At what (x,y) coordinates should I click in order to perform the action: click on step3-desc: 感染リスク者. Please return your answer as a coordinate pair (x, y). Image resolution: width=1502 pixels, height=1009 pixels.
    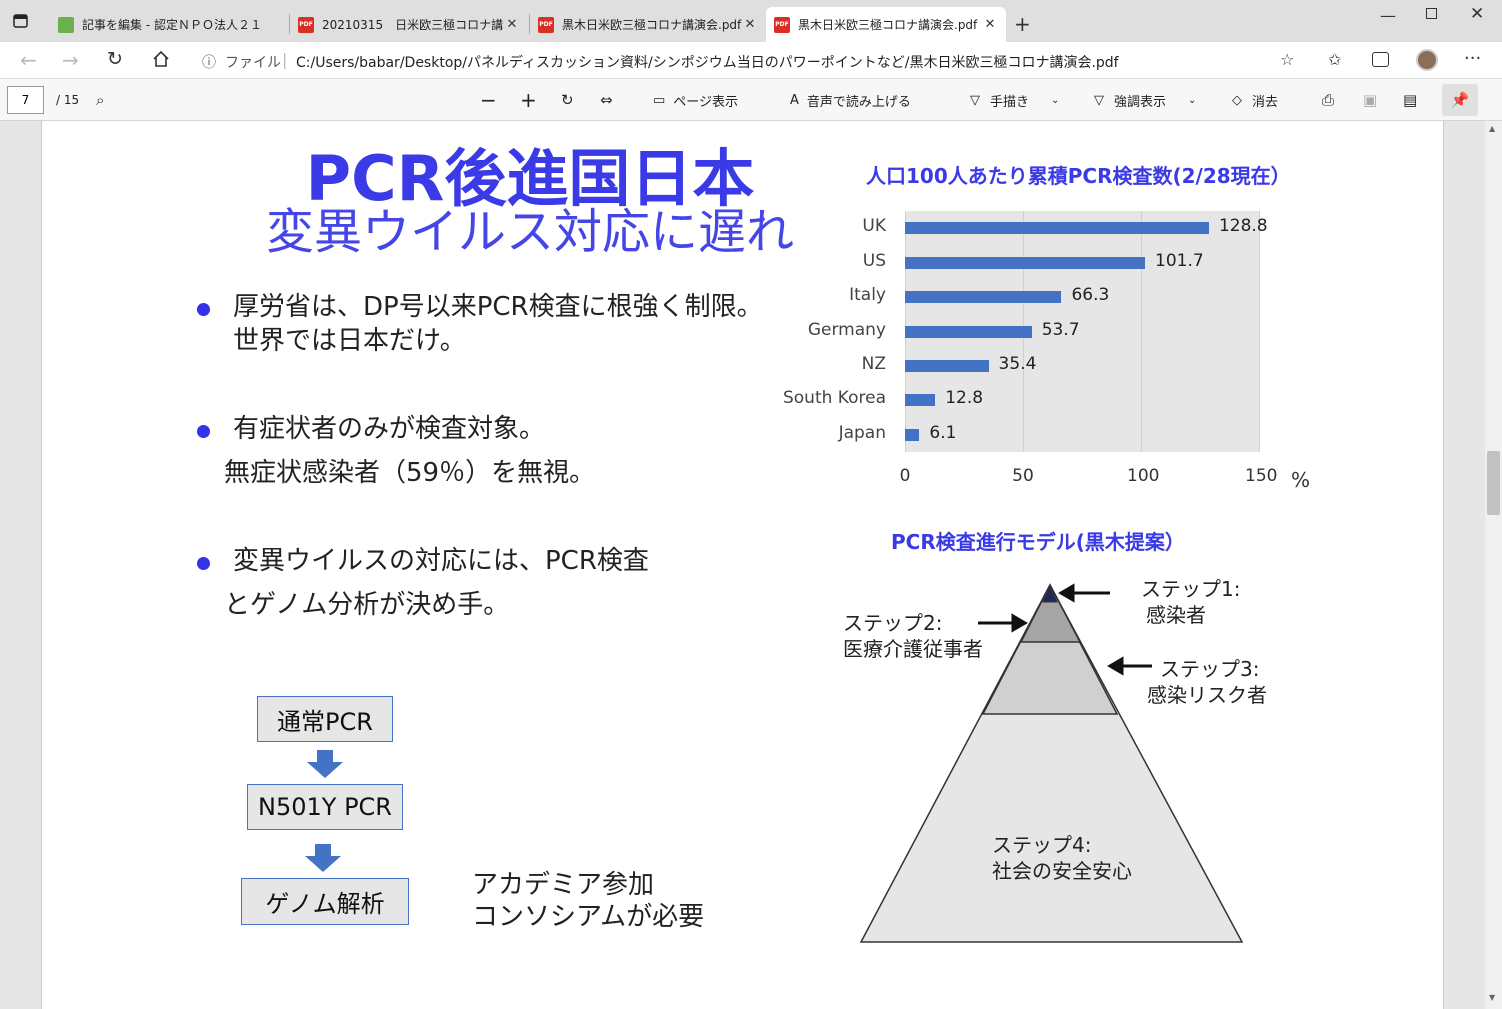
    Looking at the image, I should click on (1207, 695).